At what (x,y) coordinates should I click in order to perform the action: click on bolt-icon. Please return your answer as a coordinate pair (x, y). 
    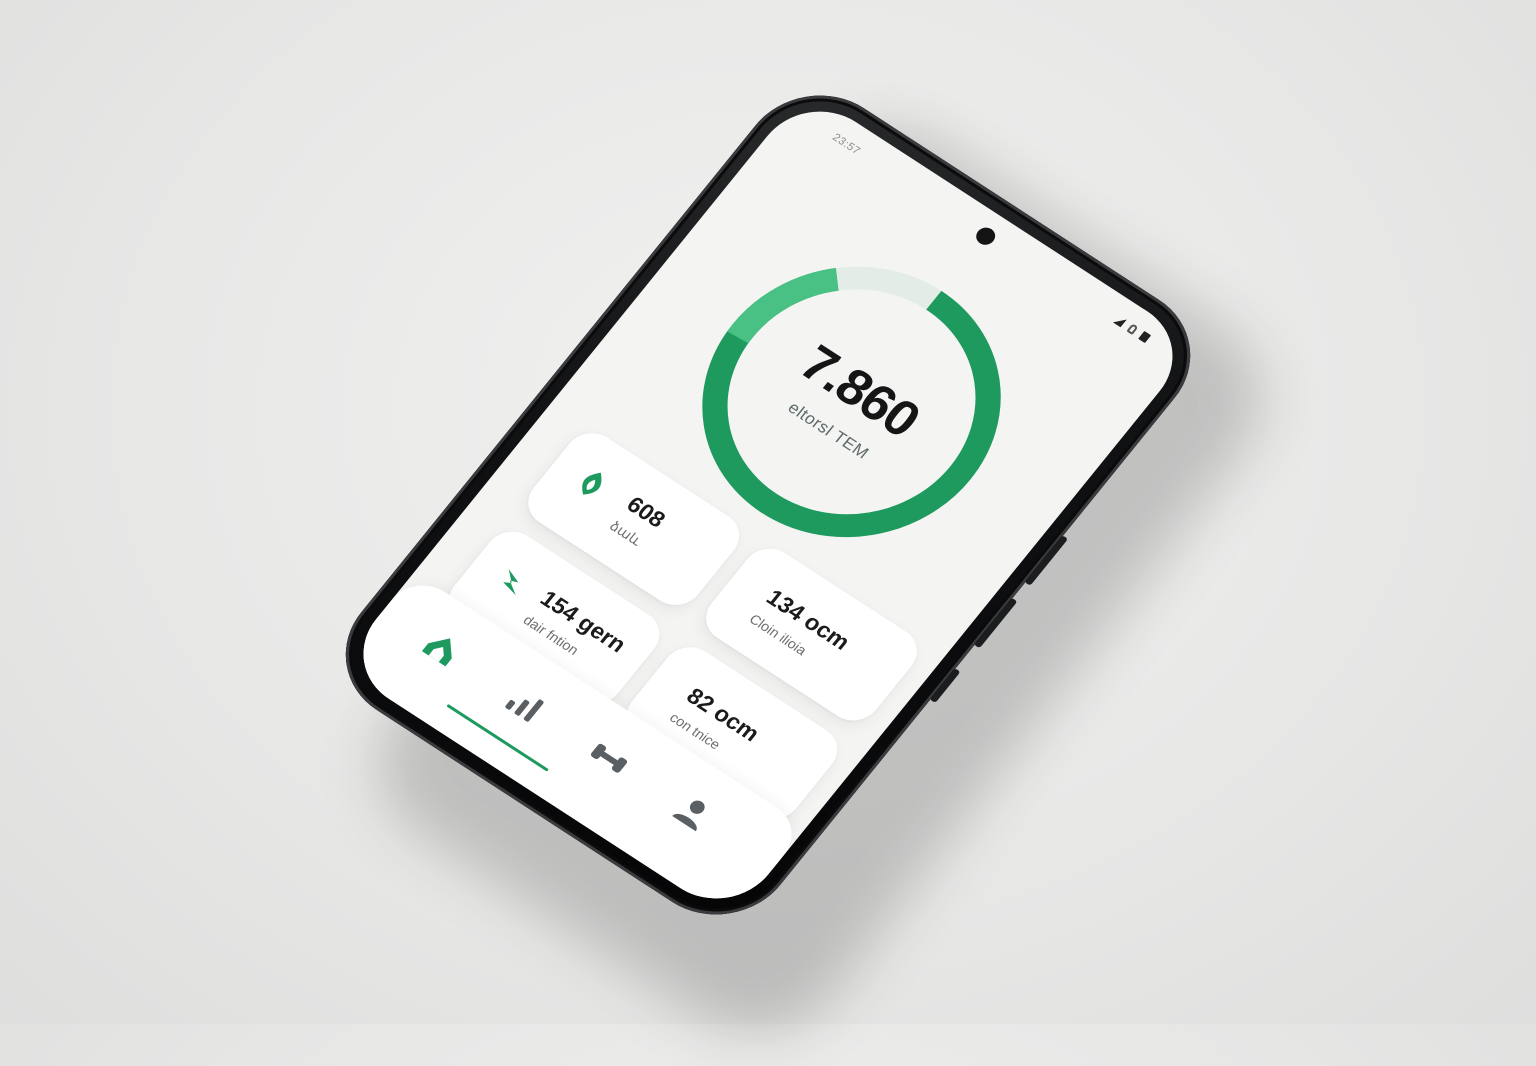
    Looking at the image, I should click on (511, 582).